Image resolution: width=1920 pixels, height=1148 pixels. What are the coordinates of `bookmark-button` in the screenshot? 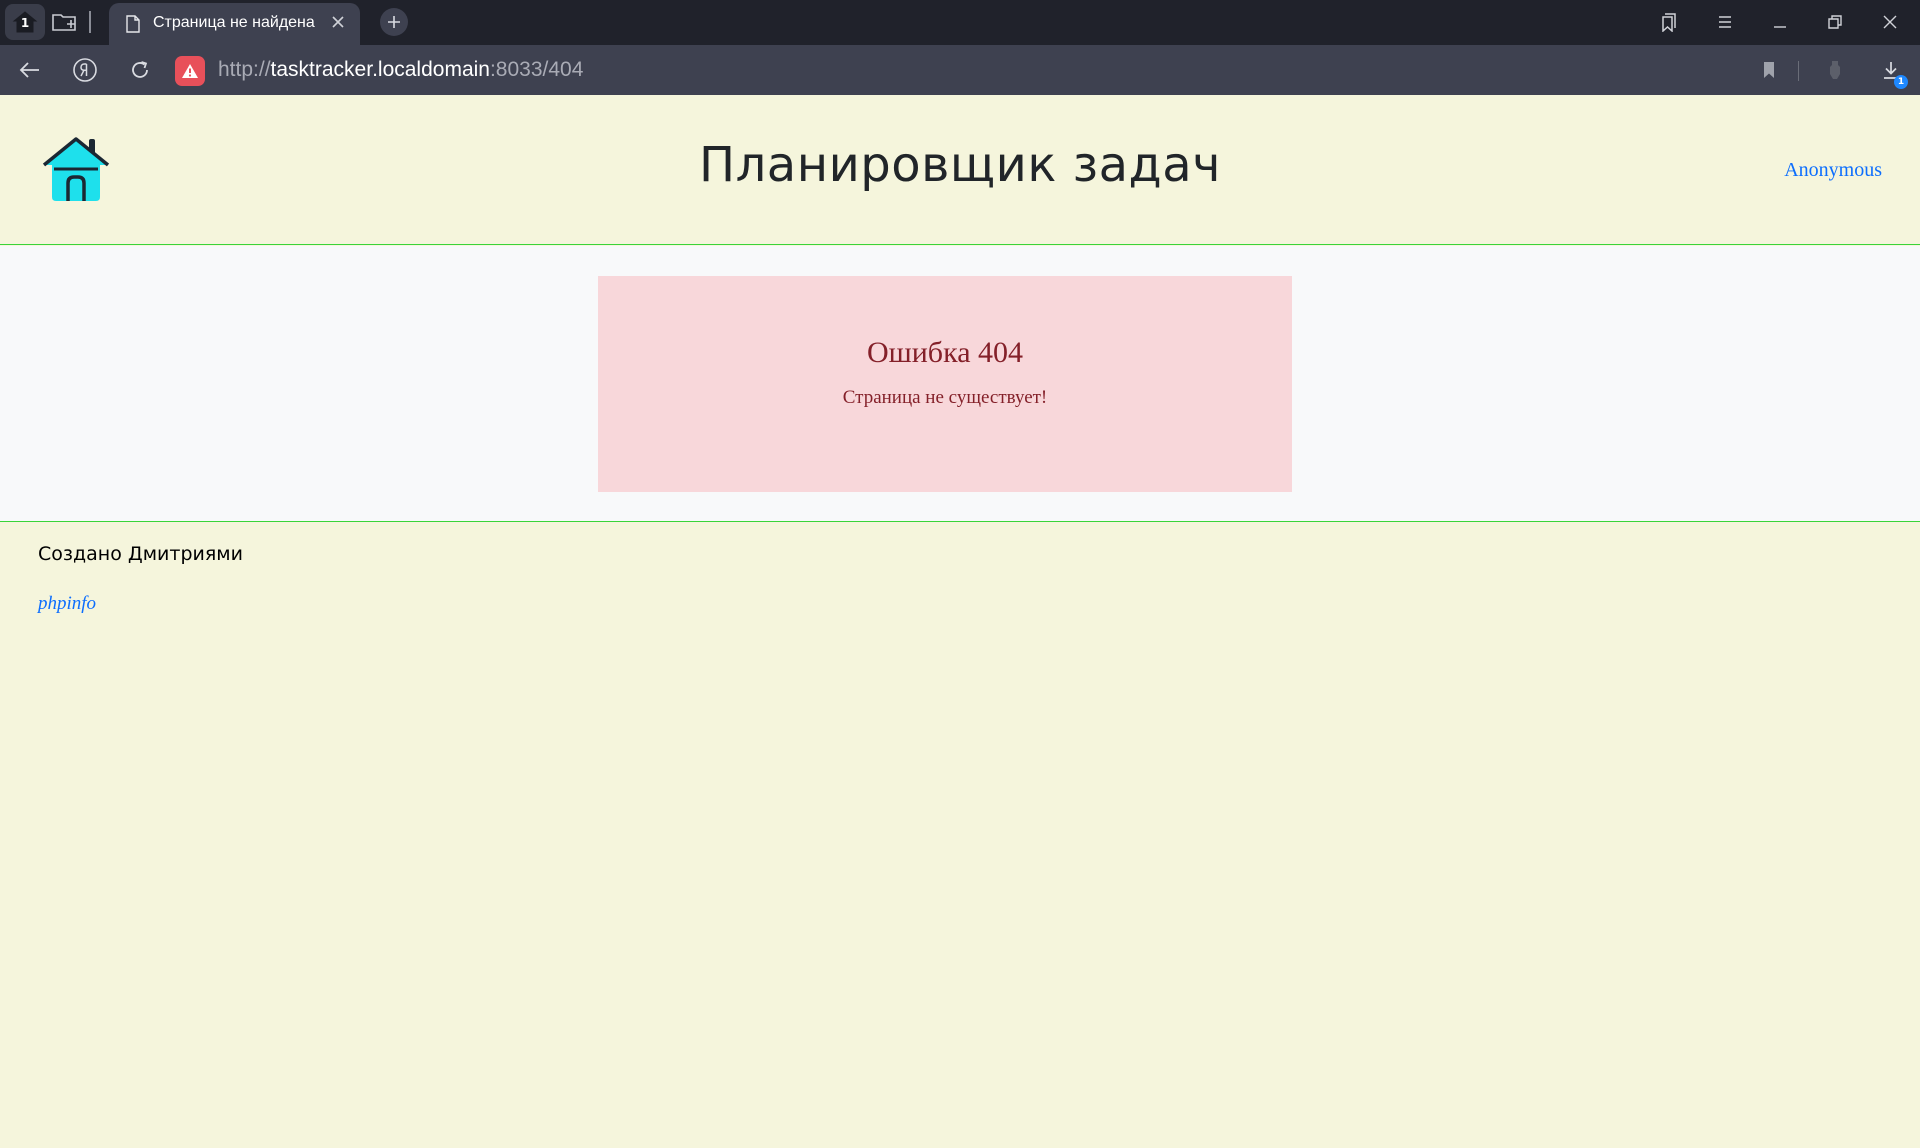 It's located at (1769, 70).